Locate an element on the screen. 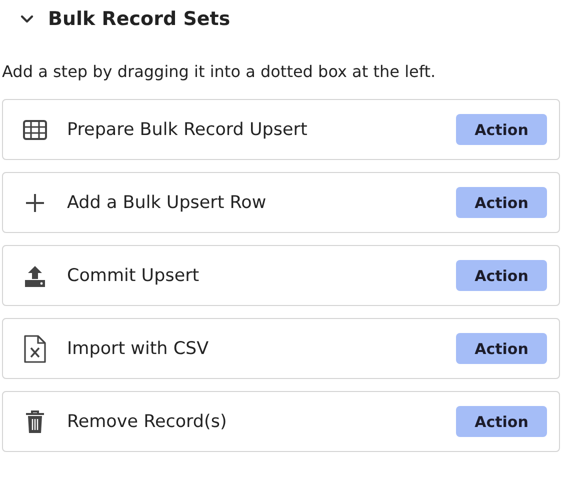 Image resolution: width=580 pixels, height=484 pixels. step-label: Commit Upsert is located at coordinates (133, 276).